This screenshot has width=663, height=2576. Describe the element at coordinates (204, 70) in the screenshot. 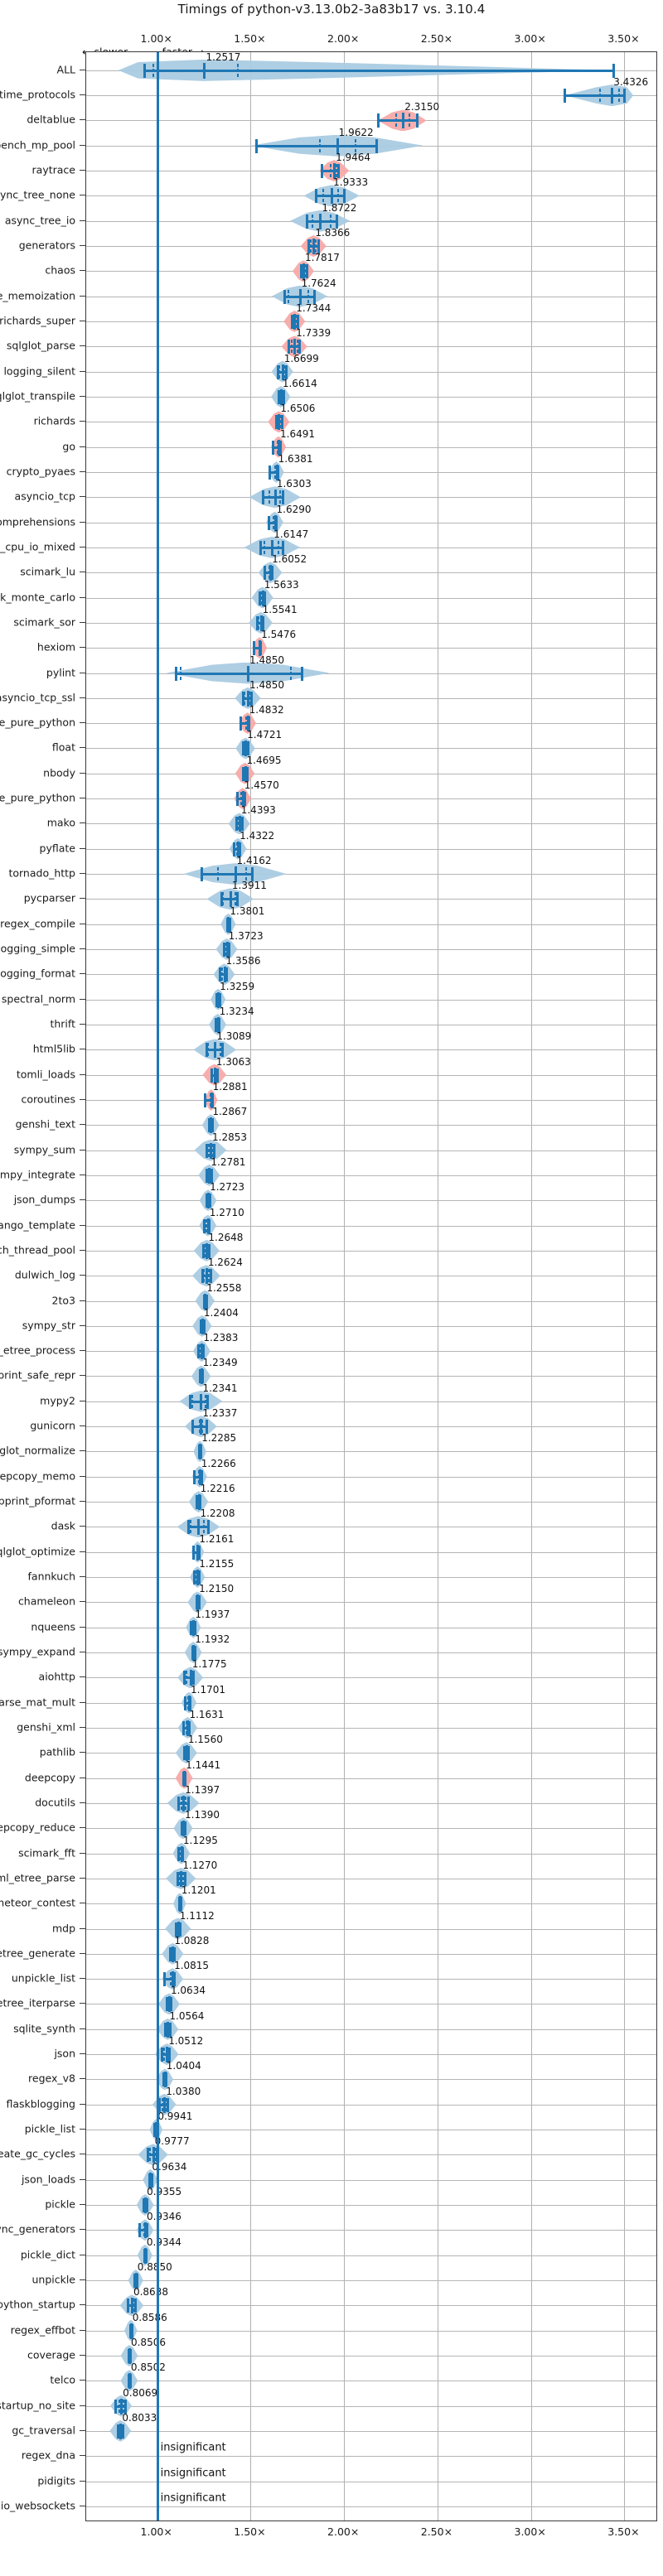

I see `median-marker` at that location.